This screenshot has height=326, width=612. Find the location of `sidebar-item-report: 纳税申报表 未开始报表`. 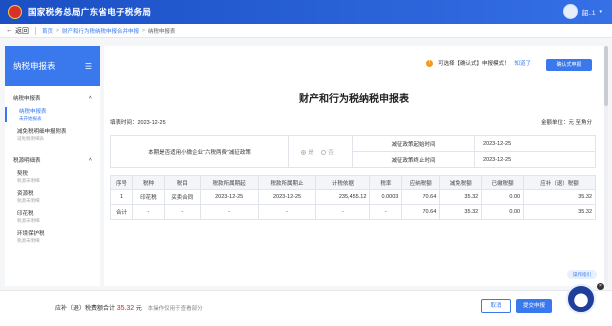

sidebar-item-report: 纳税申报表 未开始报表 is located at coordinates (52, 114).